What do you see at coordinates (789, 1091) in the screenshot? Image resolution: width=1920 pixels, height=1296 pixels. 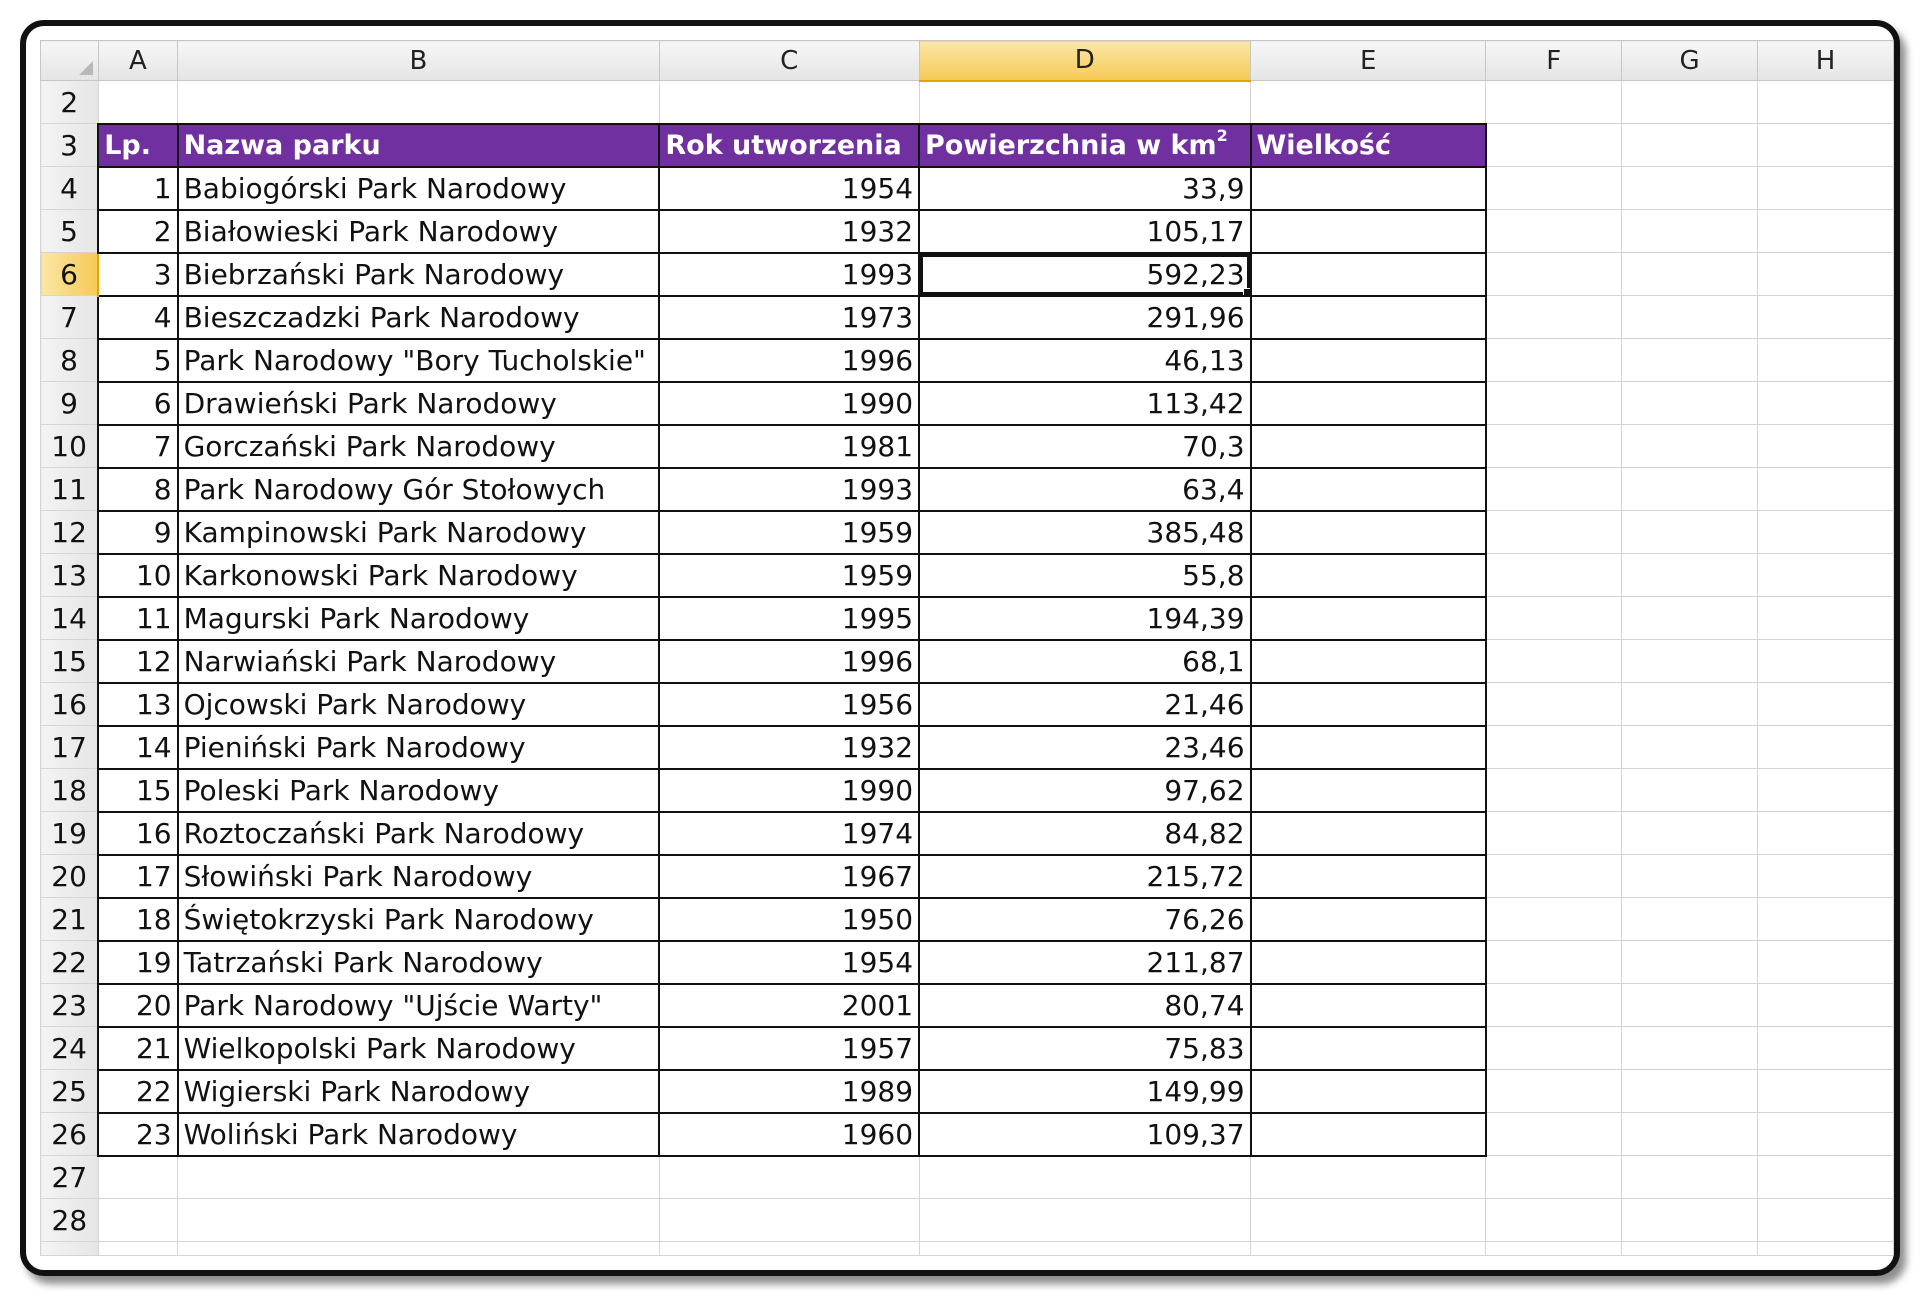 I see `cell-year: 1989` at bounding box center [789, 1091].